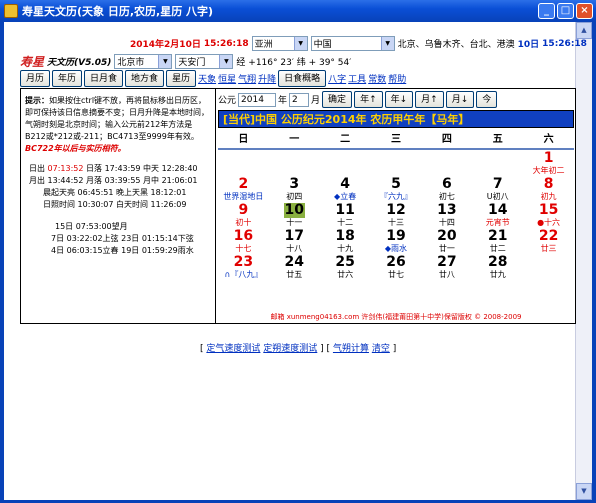 The image size is (596, 503). I want to click on lunar-date: 十七, so click(243, 248).